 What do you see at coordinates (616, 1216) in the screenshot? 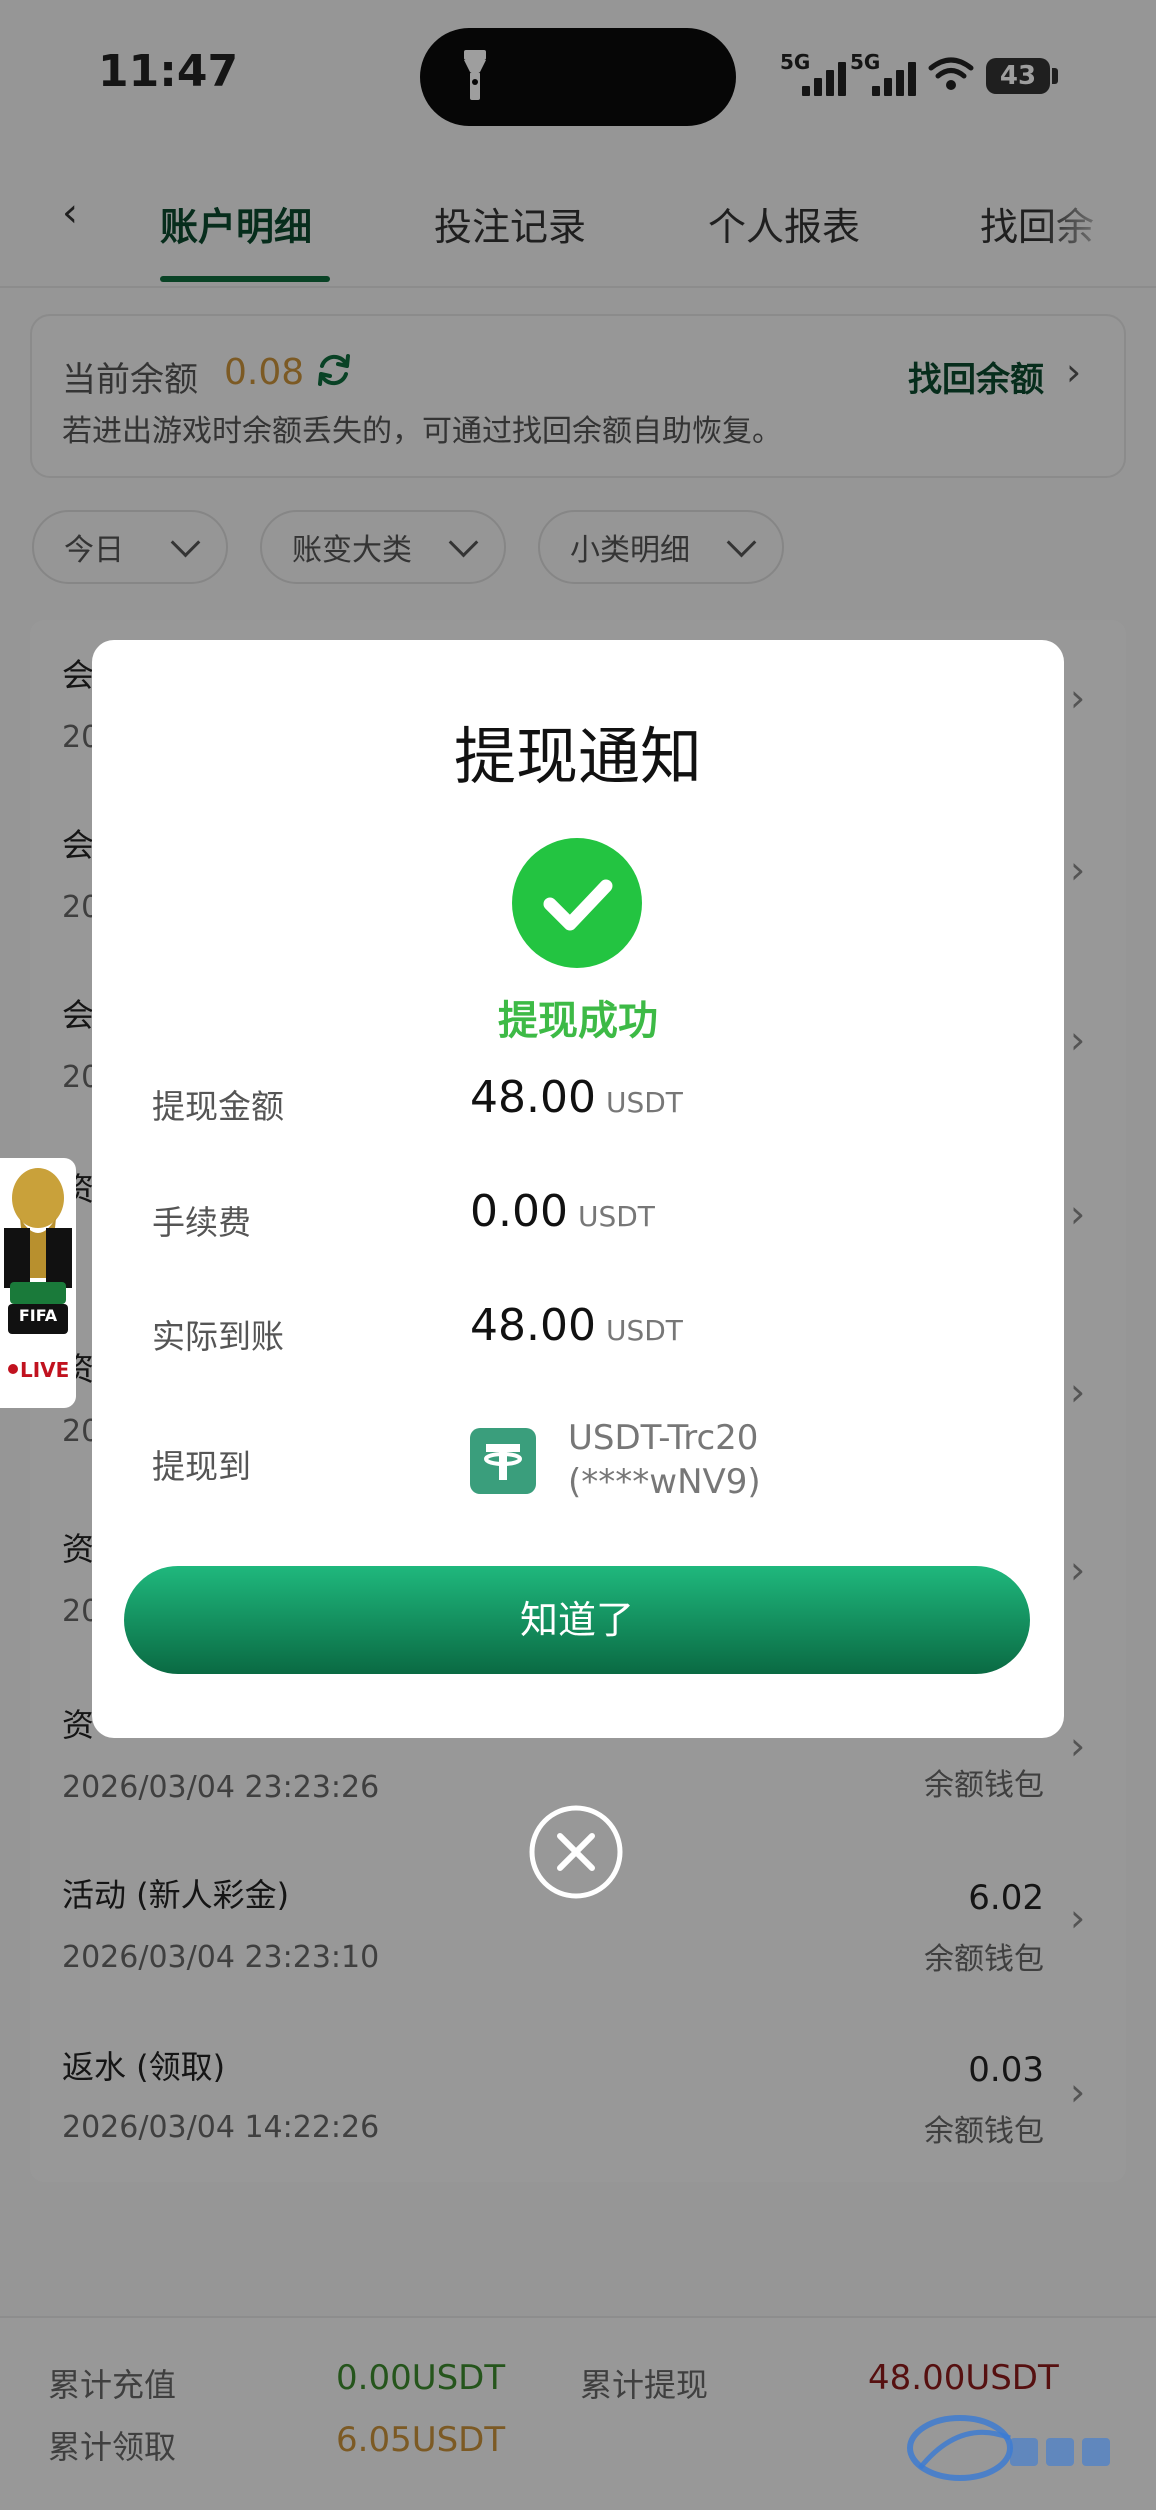
I see `fee-unit: USDT` at bounding box center [616, 1216].